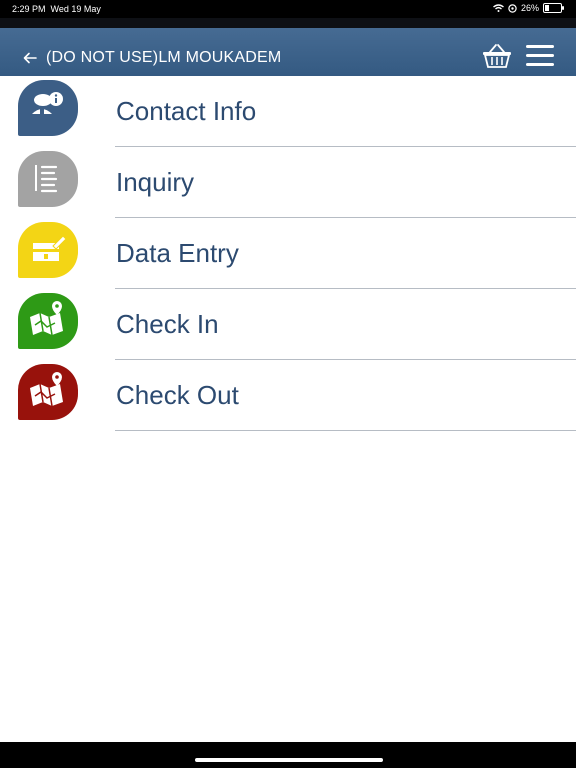 This screenshot has width=576, height=768. Describe the element at coordinates (177, 253) in the screenshot. I see `menu-item-label: Data Entry` at that location.